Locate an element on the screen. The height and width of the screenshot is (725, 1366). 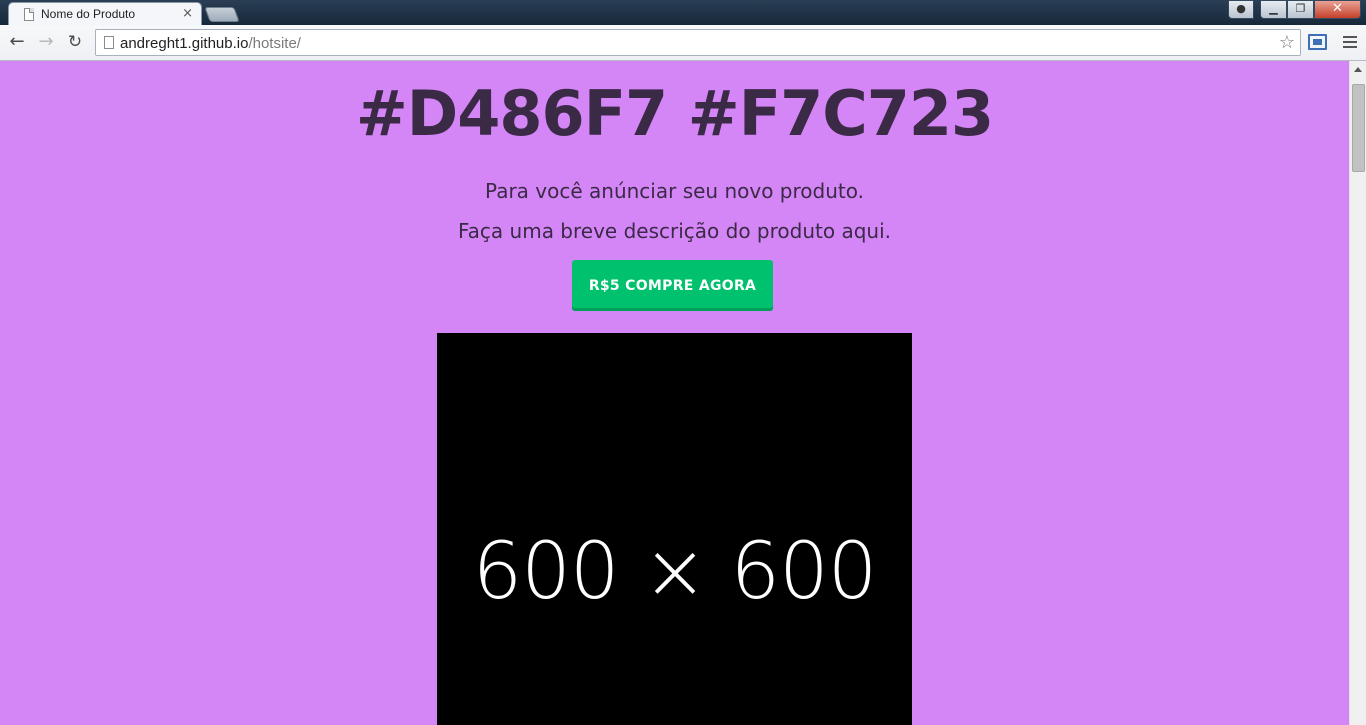
close-icon: ✕ is located at coordinates (1337, 8).